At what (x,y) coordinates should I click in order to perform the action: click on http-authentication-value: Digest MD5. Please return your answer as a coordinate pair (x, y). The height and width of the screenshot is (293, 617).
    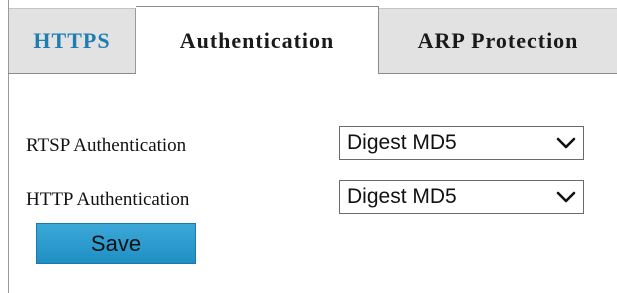
    Looking at the image, I should click on (402, 196).